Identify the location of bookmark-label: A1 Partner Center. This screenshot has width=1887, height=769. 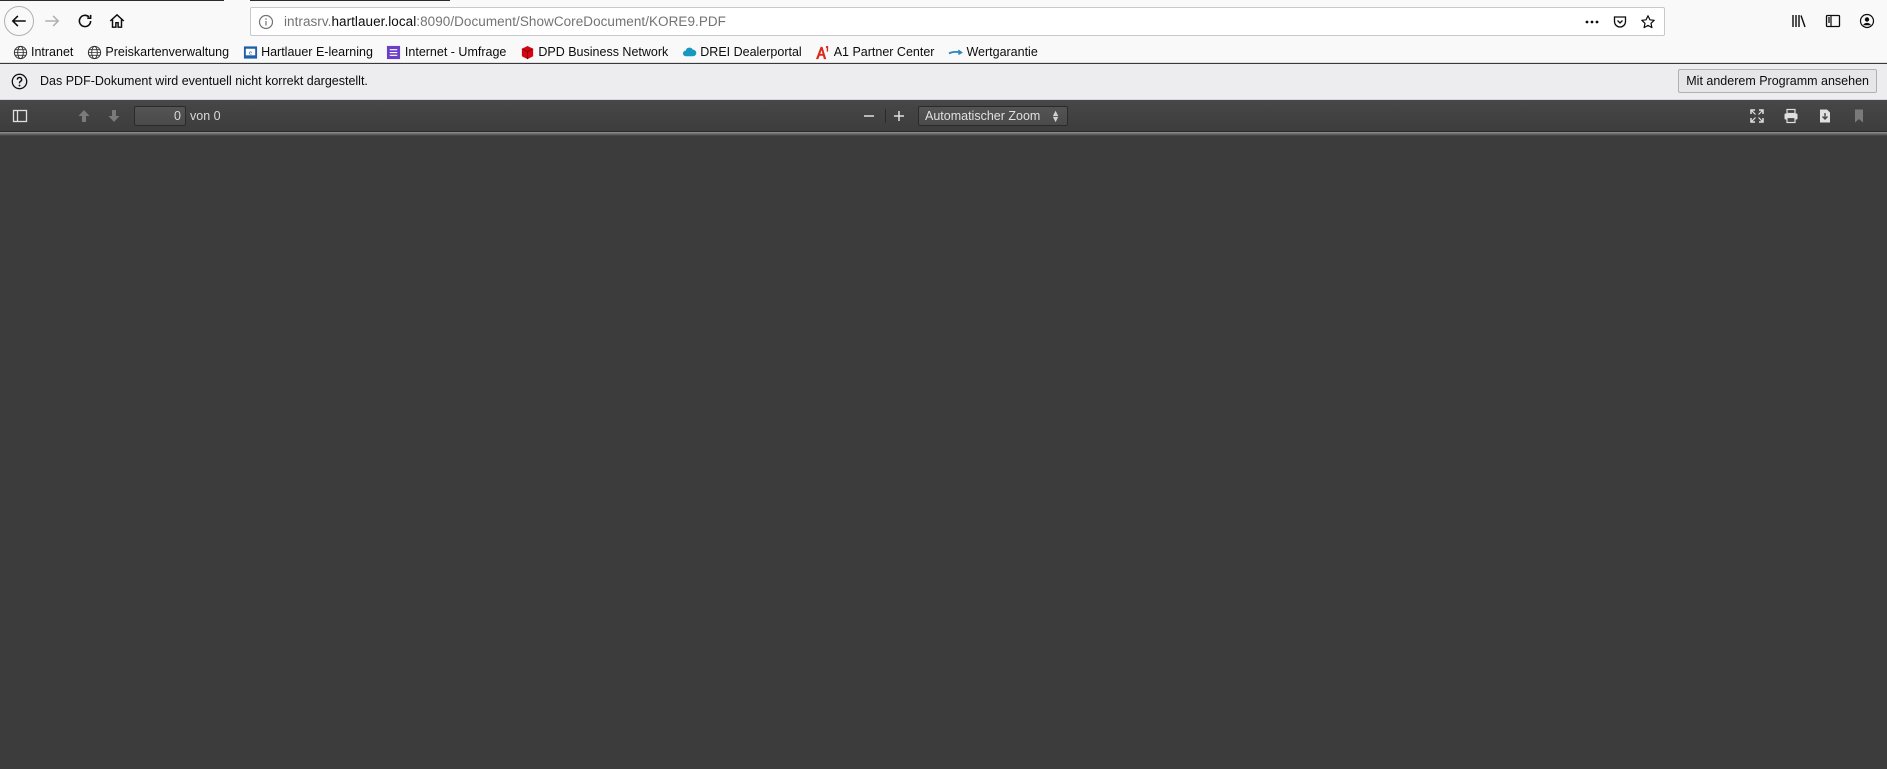
(884, 52).